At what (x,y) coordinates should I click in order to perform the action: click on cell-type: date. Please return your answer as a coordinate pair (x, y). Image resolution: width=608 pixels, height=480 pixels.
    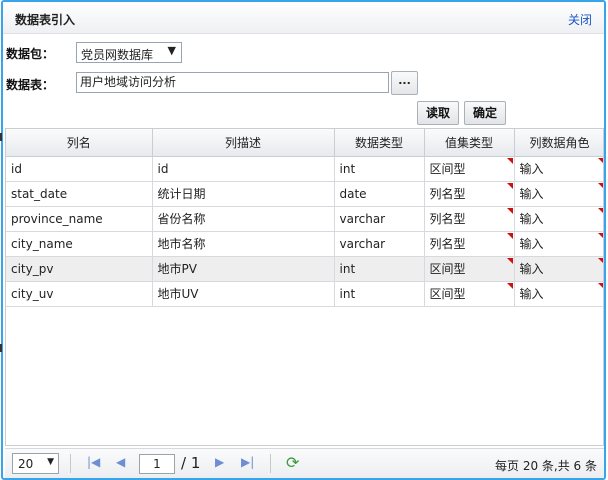
    Looking at the image, I should click on (379, 194).